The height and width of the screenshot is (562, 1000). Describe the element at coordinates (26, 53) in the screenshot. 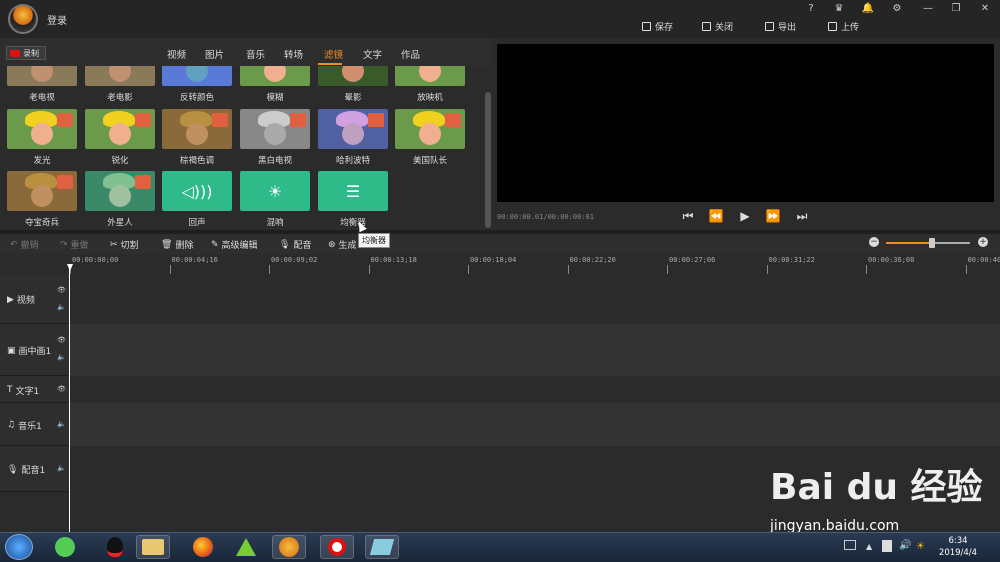

I see `record-button: 录制` at that location.